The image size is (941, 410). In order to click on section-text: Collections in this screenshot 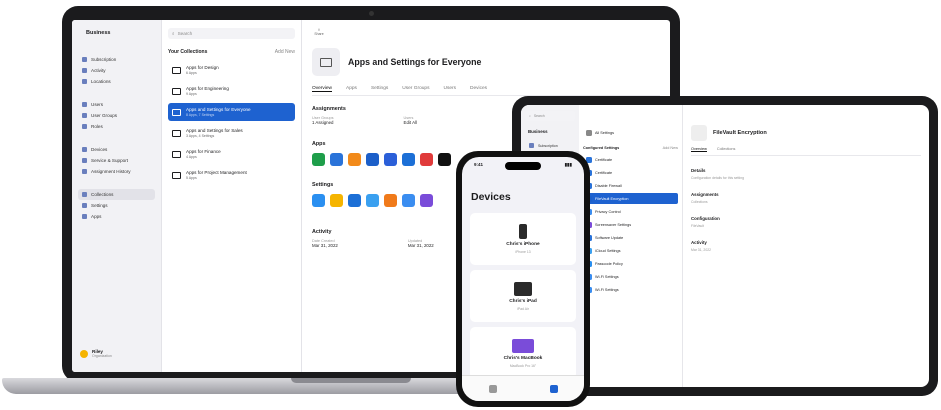, I will do `click(699, 202)`.